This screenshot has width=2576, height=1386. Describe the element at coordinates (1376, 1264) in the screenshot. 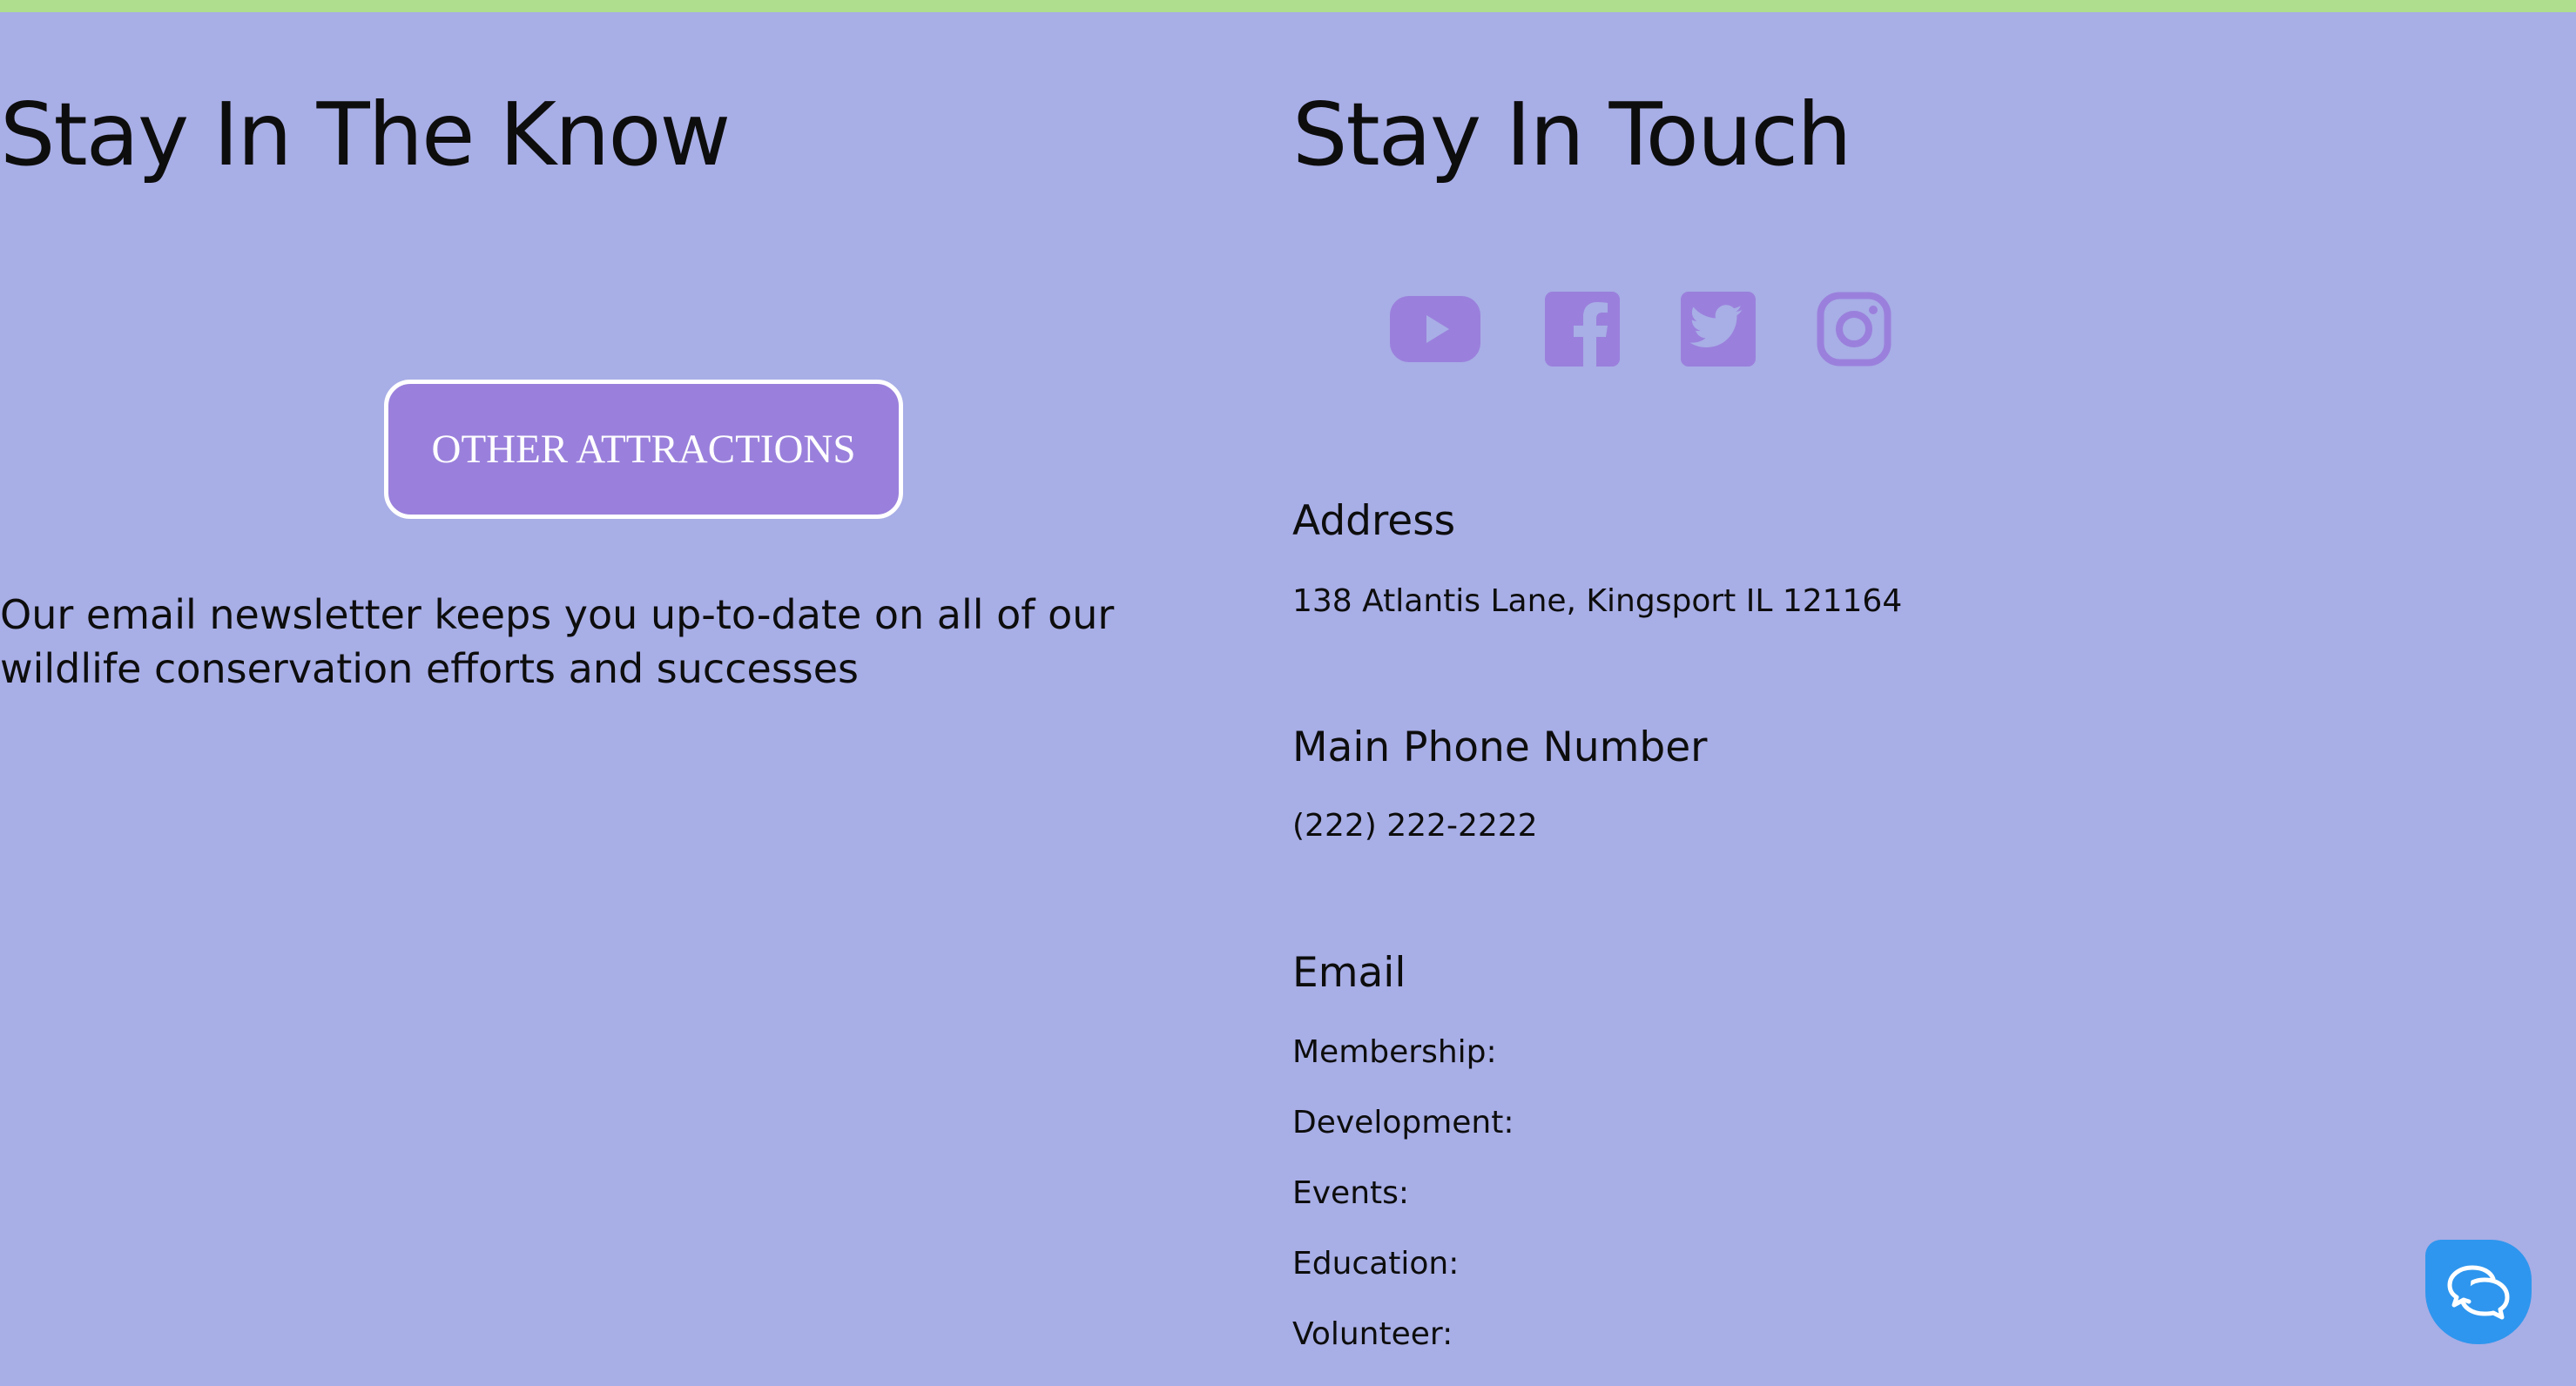

I see `email-education-label: Education:` at that location.